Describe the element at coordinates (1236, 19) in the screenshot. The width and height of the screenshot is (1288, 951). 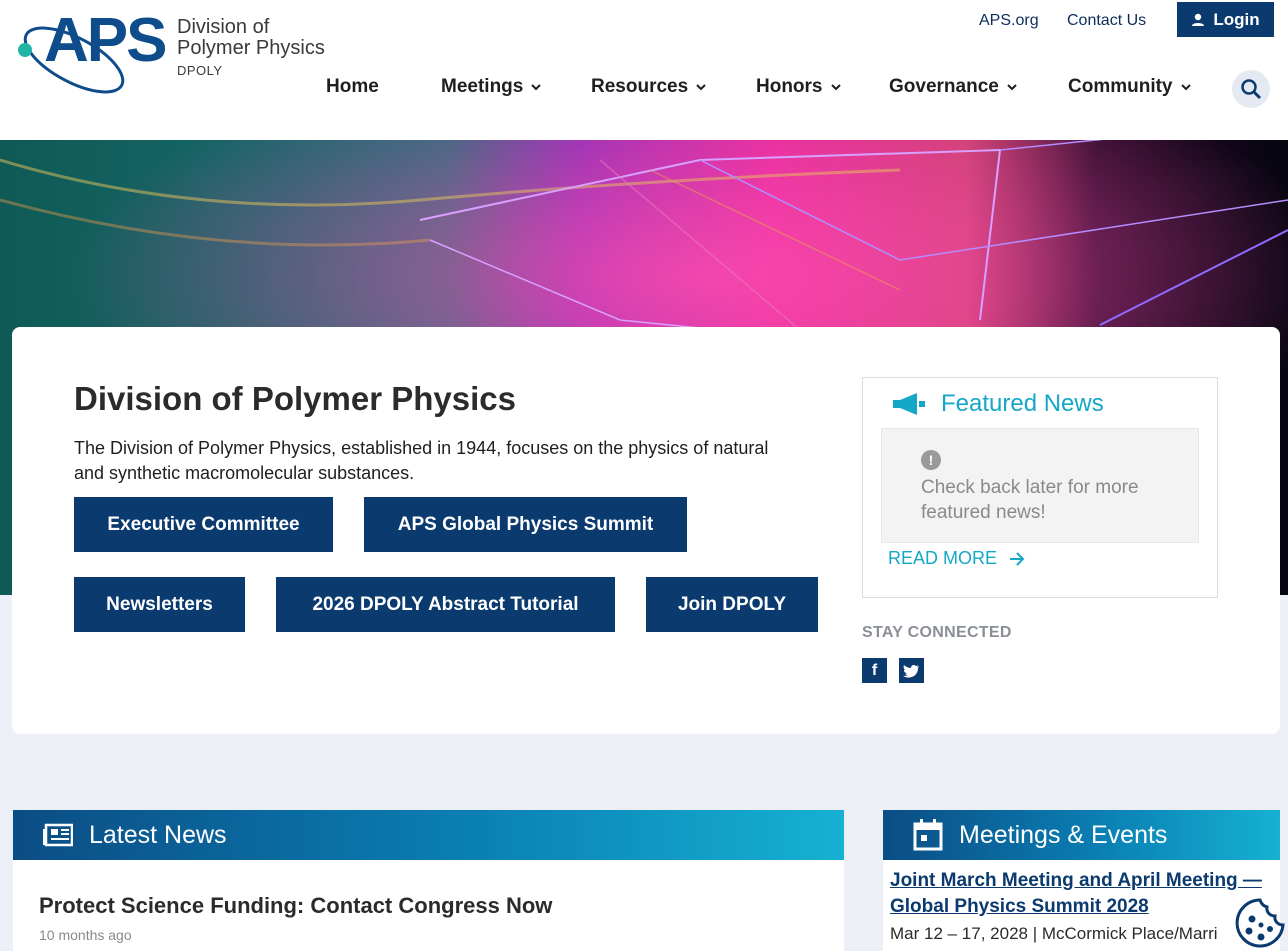
I see `login-label: Login` at that location.